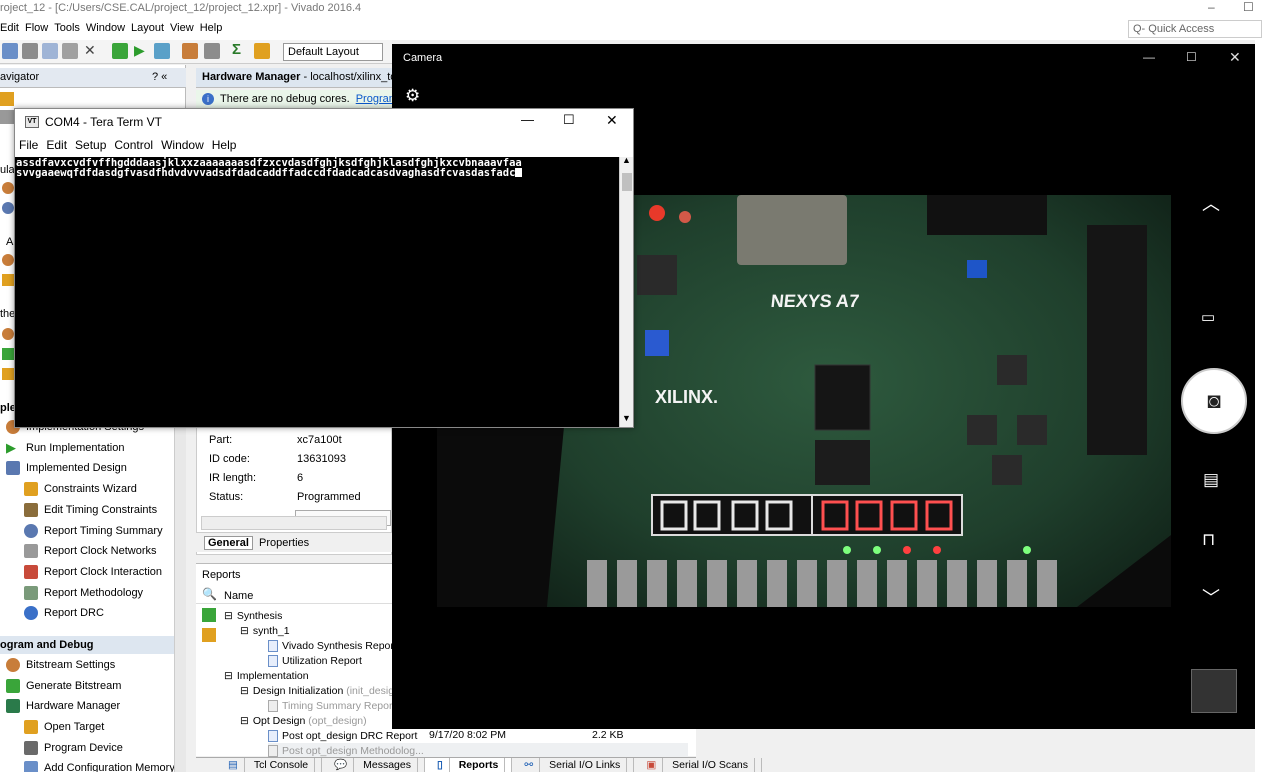 Image resolution: width=1262 pixels, height=772 pixels. Describe the element at coordinates (240, 50) in the screenshot. I see `sum-icon: Σ` at that location.